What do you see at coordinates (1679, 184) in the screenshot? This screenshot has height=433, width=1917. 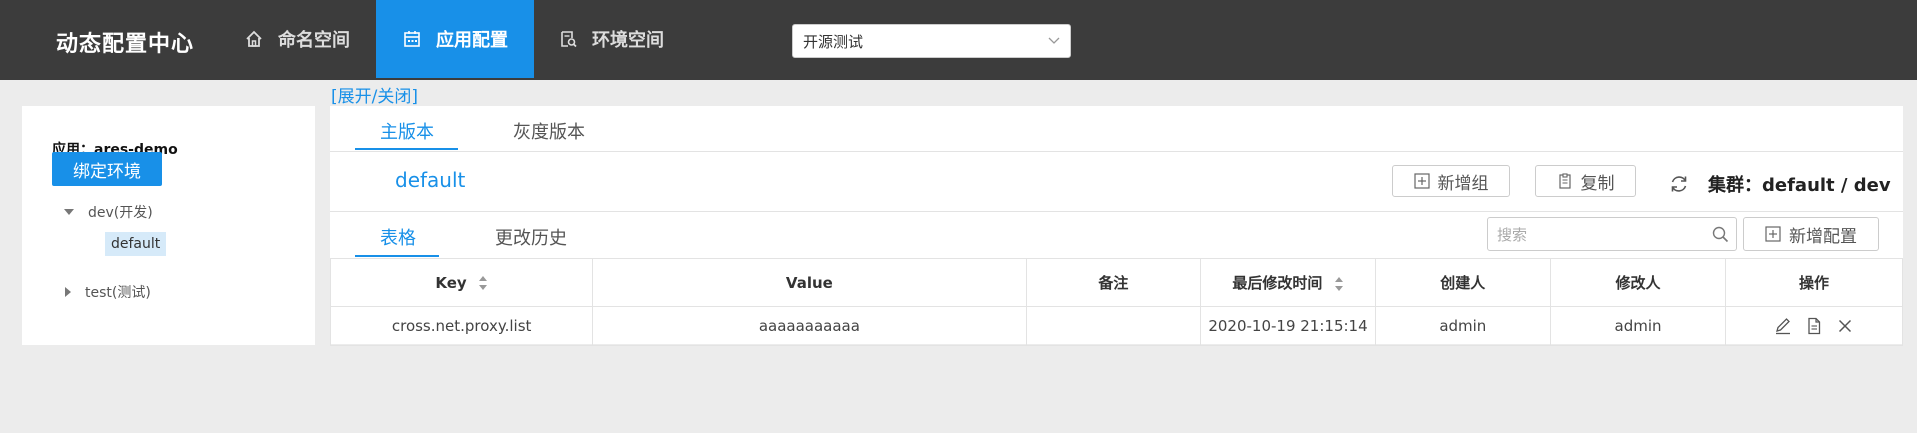 I see `refresh-icon` at bounding box center [1679, 184].